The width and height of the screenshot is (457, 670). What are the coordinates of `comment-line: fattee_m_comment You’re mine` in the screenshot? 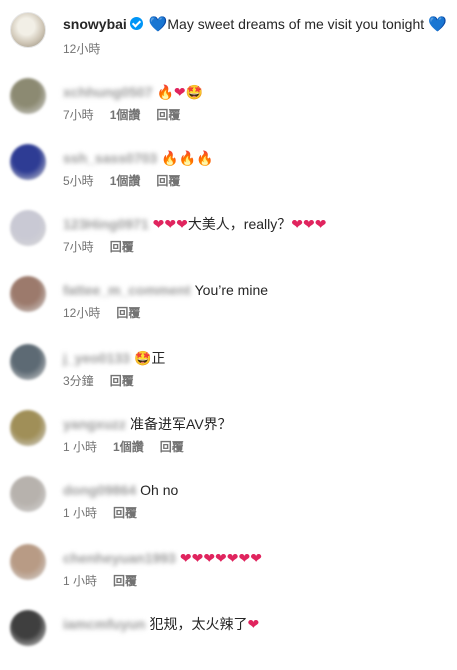 It's located at (257, 290).